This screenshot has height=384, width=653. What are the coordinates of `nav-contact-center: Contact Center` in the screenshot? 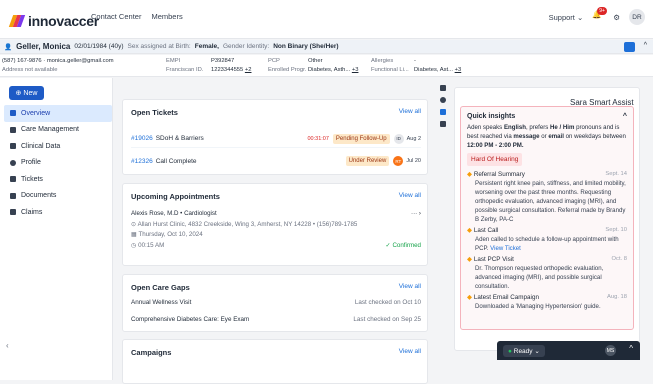 It's located at (116, 16).